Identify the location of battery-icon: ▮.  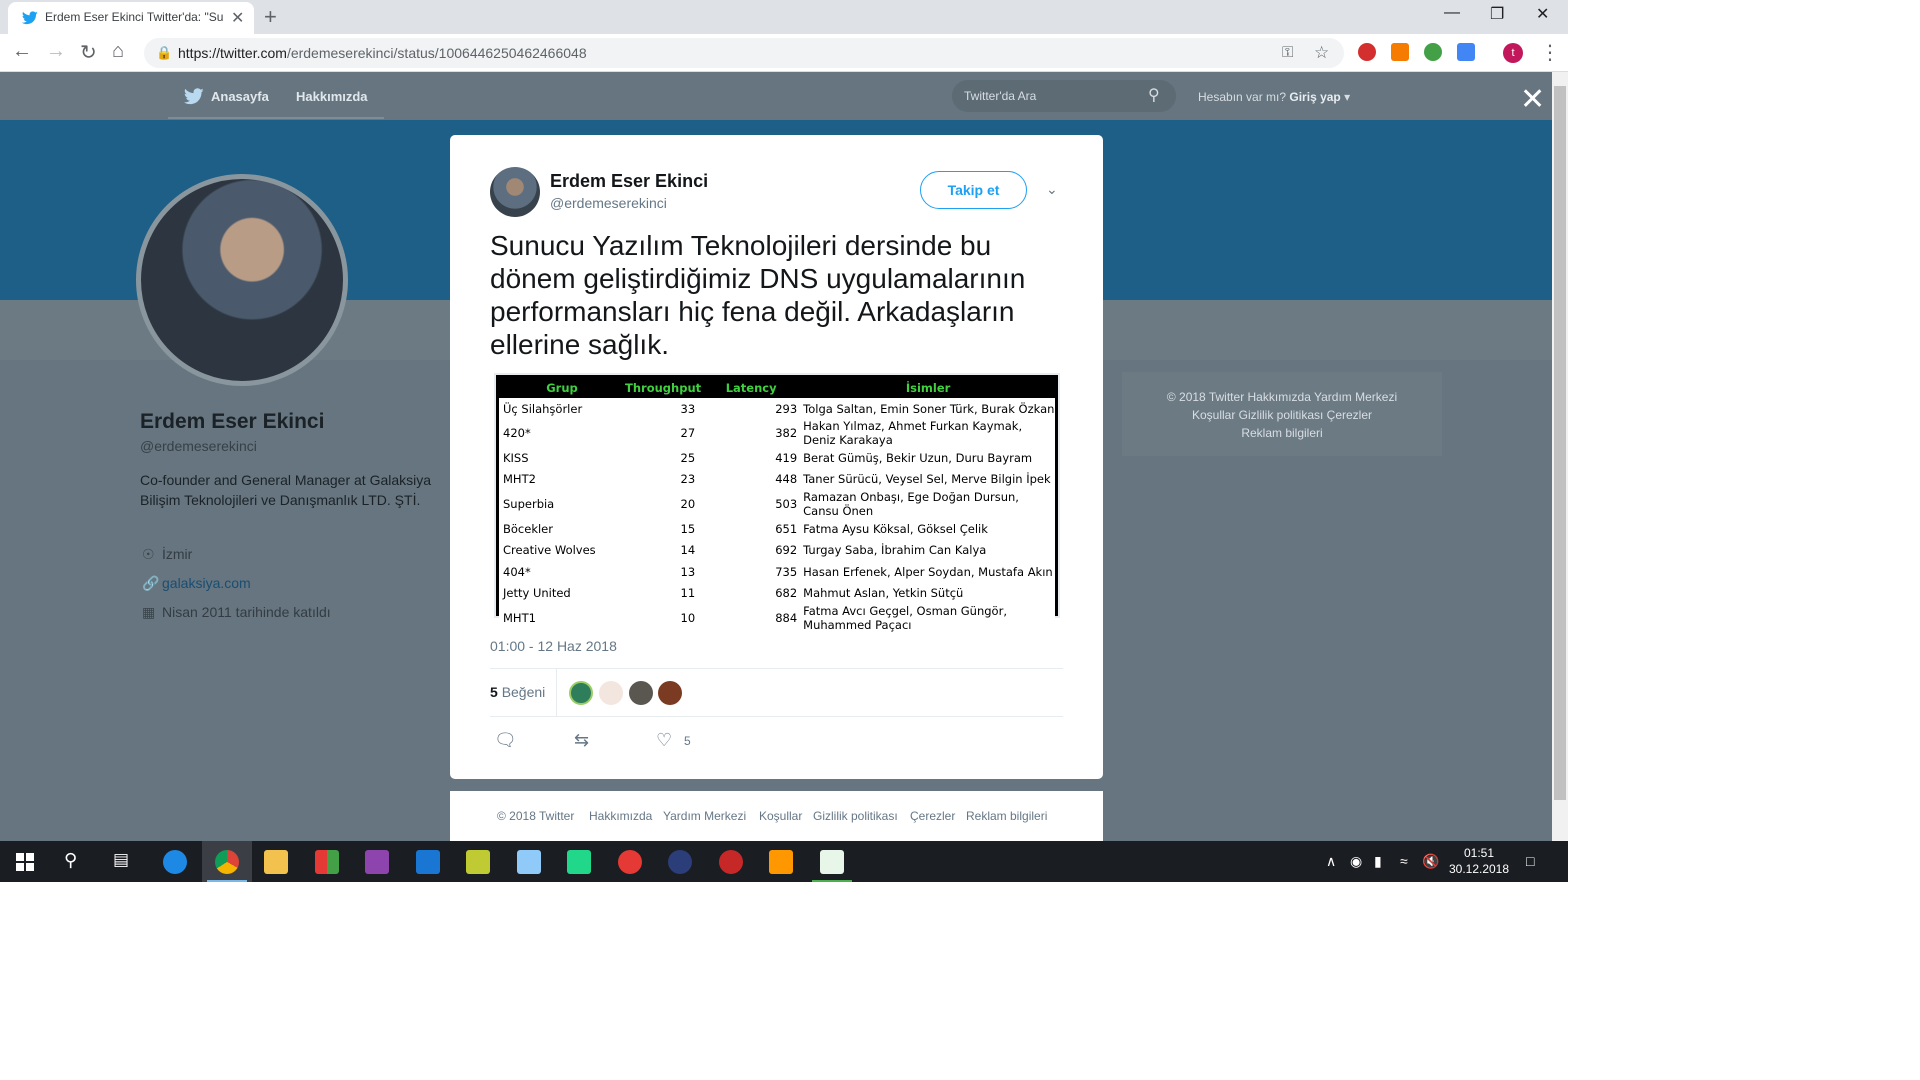
(1378, 861).